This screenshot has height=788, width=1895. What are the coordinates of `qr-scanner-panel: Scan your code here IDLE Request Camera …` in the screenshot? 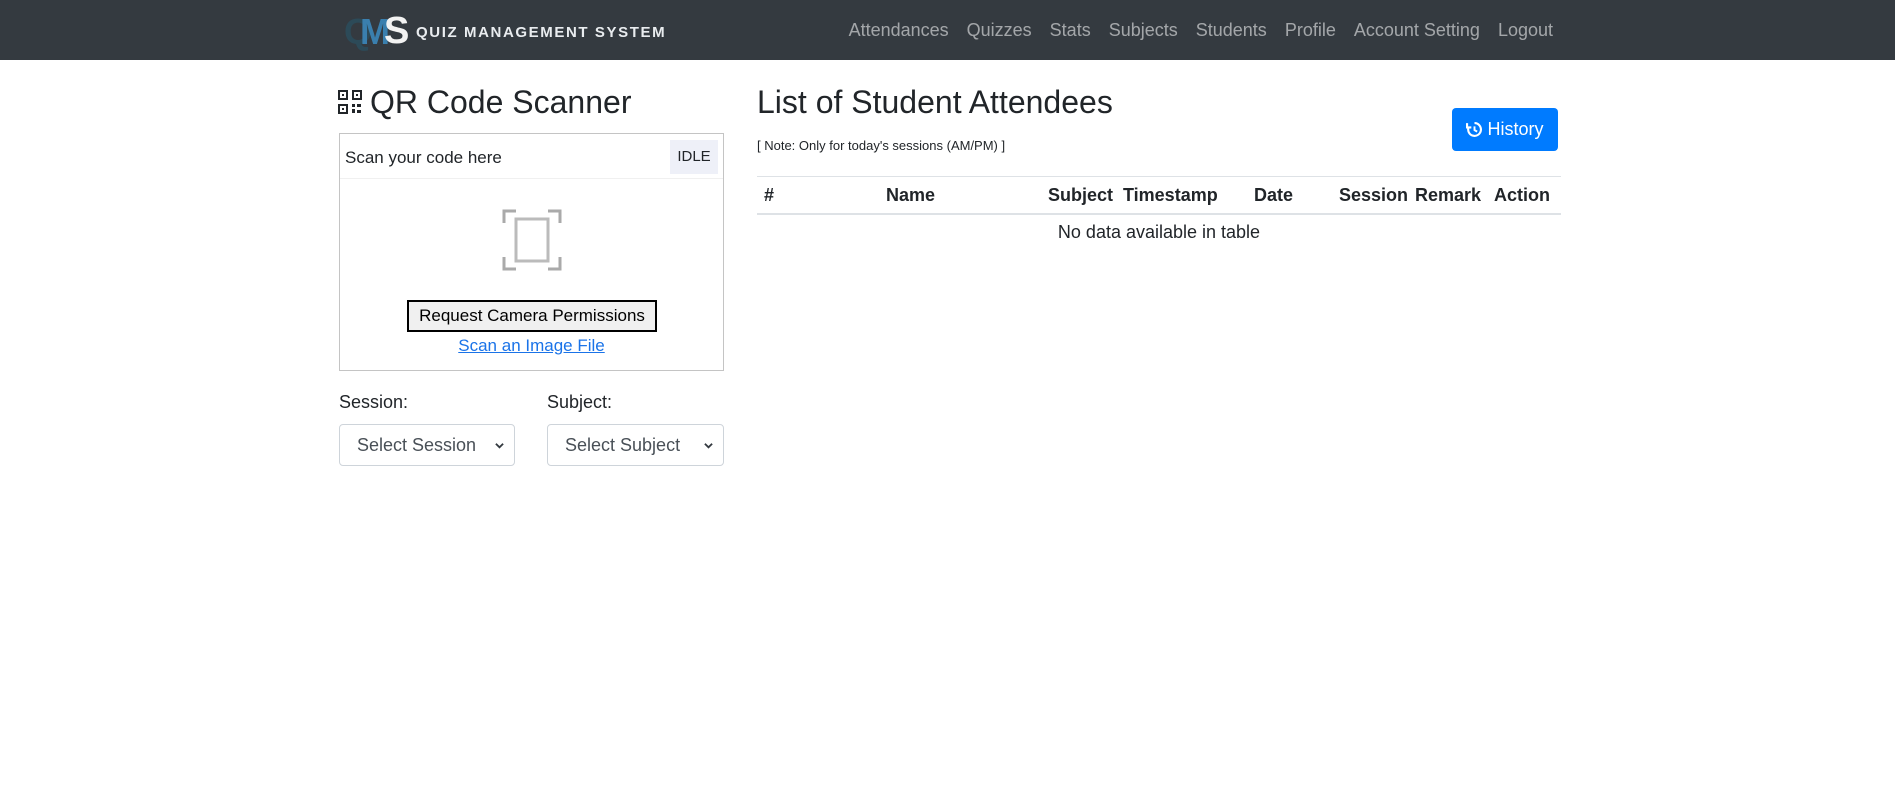 It's located at (531, 252).